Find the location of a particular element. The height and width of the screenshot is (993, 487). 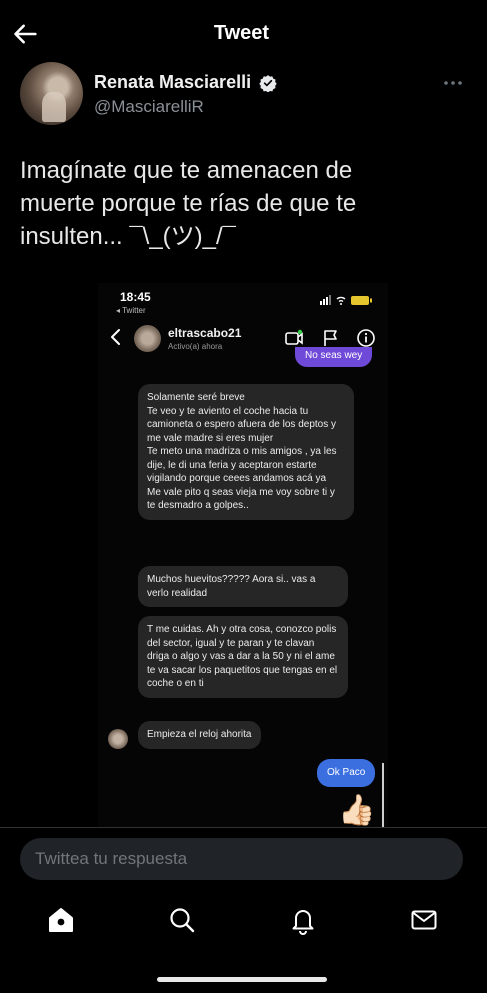

outgoing-message: No seas wey is located at coordinates (334, 357).